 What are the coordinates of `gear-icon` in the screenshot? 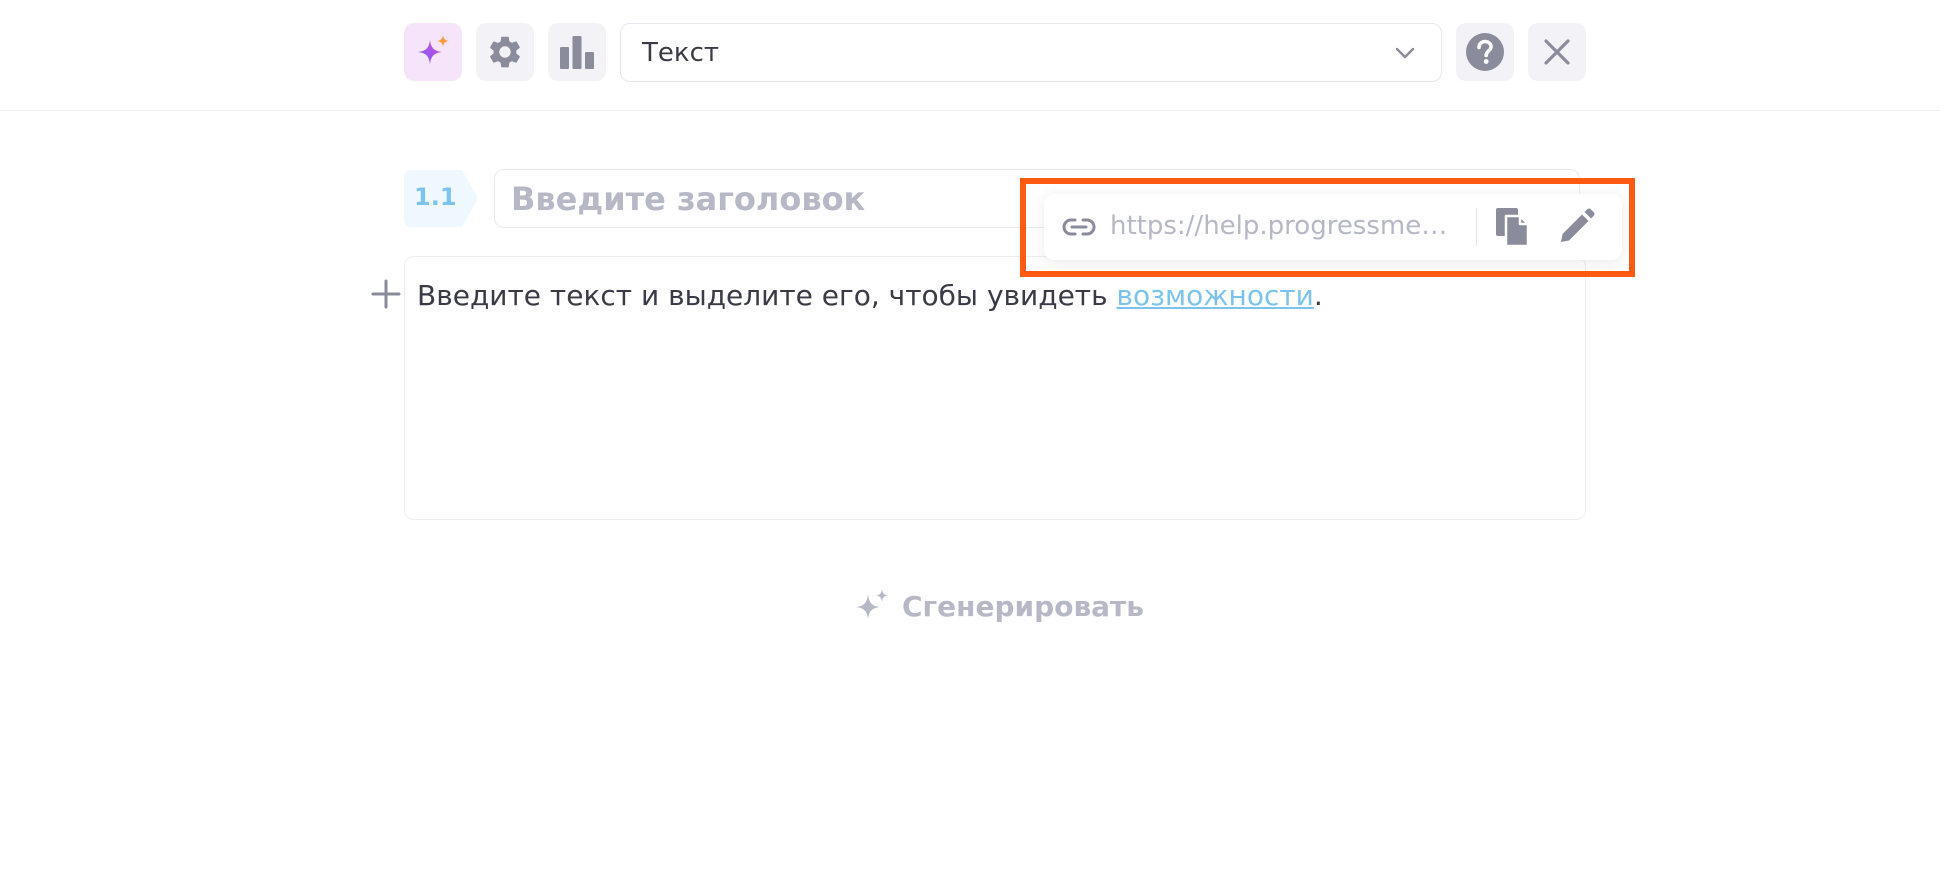 It's located at (505, 52).